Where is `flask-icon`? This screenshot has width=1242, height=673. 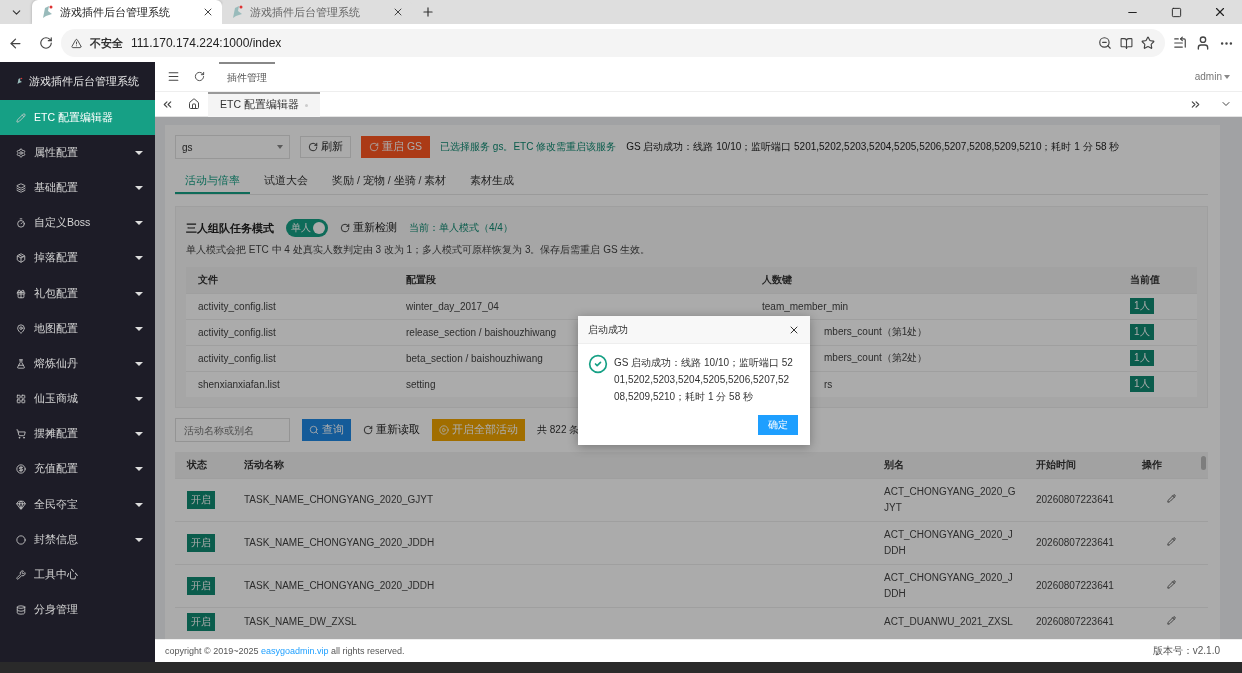
flask-icon is located at coordinates (21, 363).